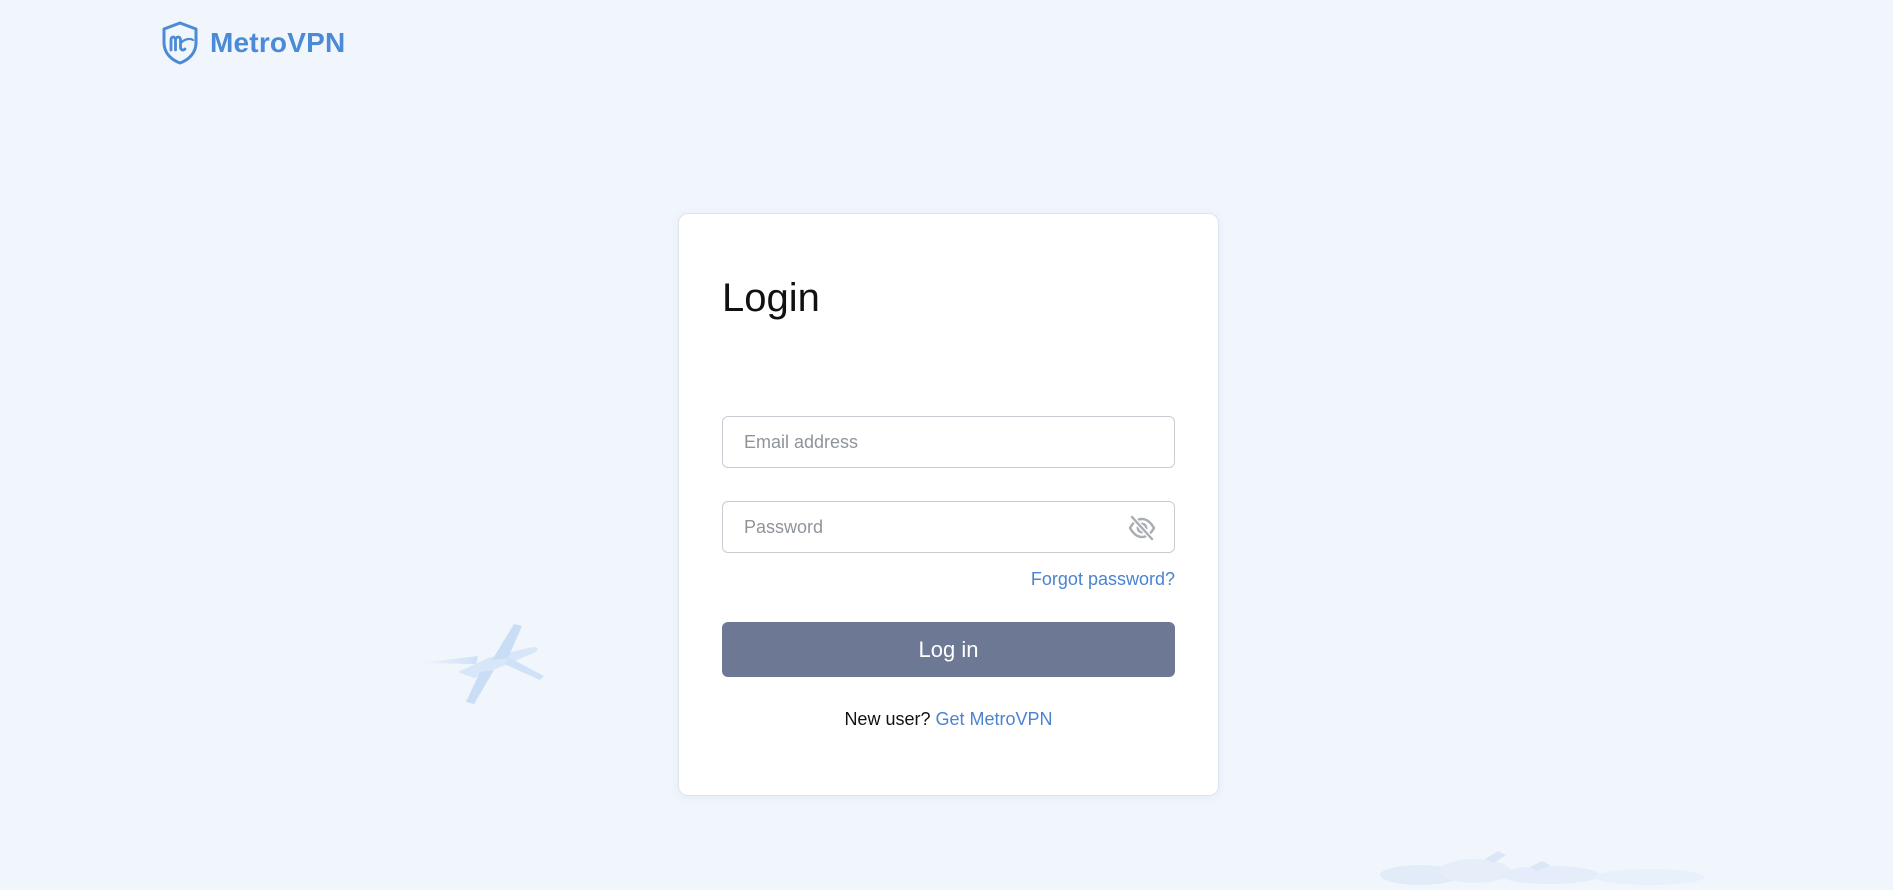 This screenshot has width=1893, height=890. I want to click on password-field, so click(948, 527).